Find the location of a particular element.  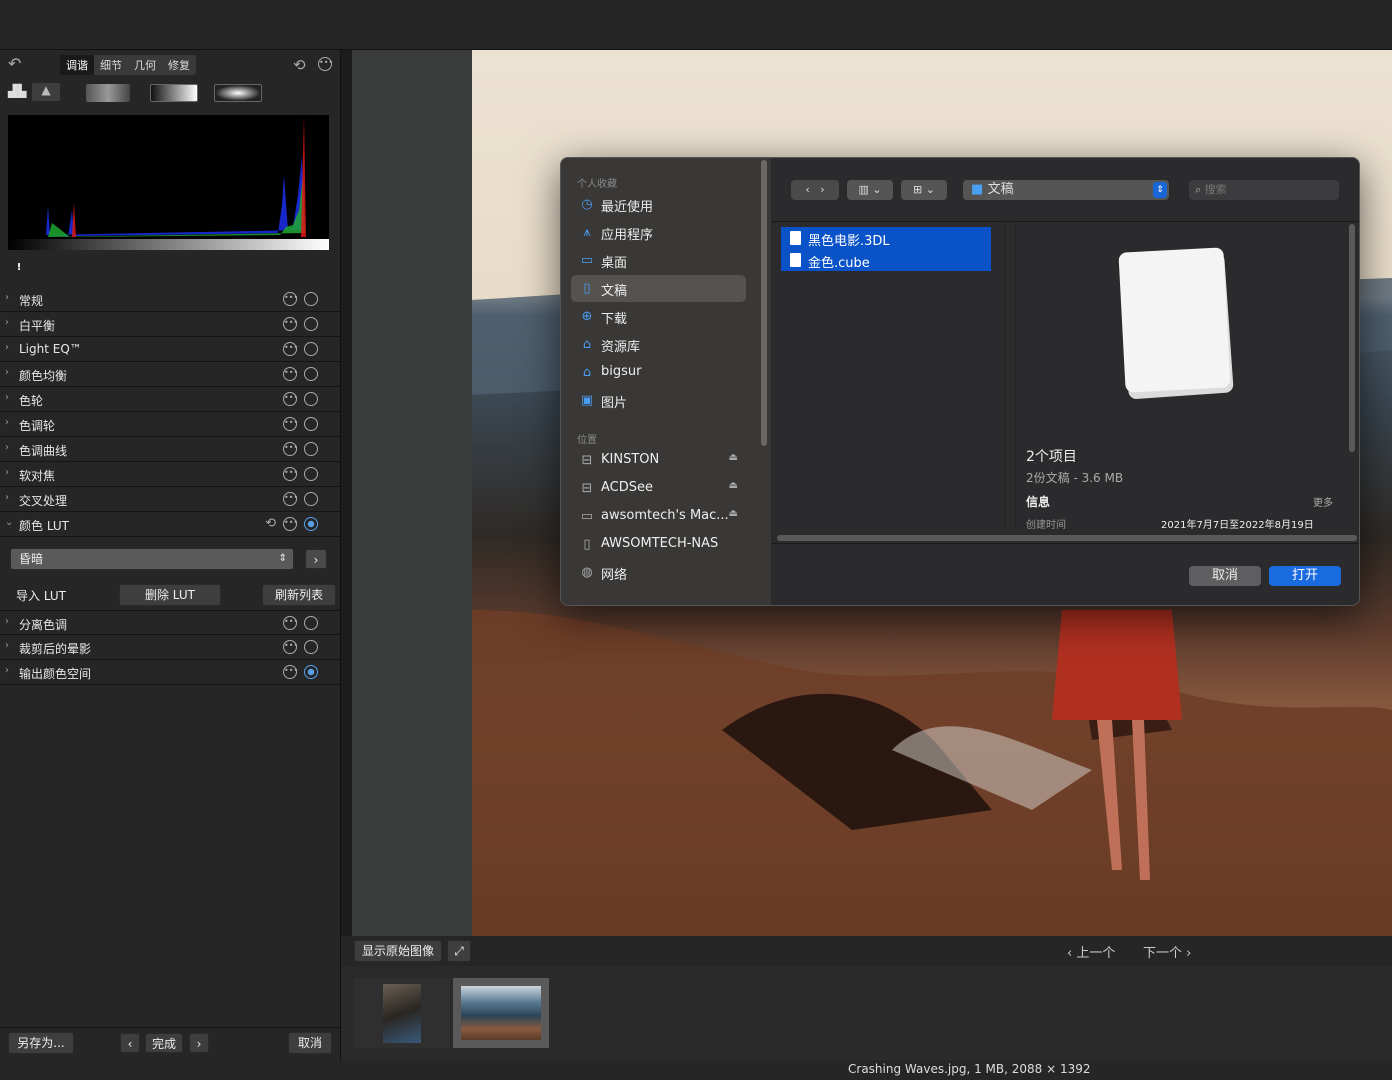

delete-lut-button: 删除 LUT is located at coordinates (170, 595).